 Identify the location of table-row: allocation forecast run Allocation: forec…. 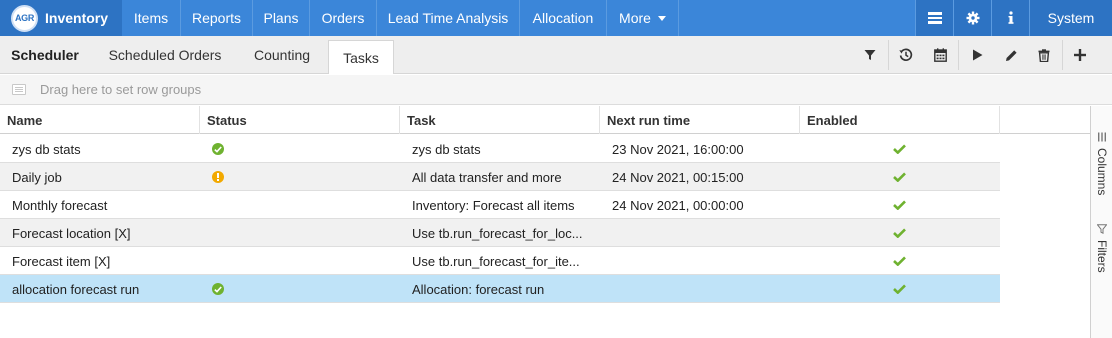
(500, 289).